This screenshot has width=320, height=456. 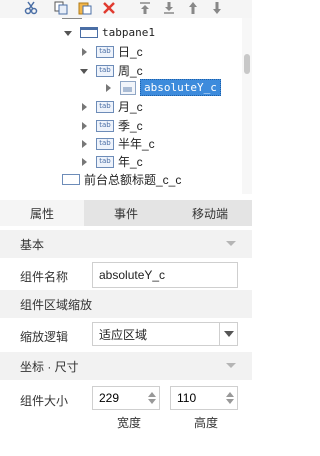 I want to click on section-title: 组件区域缩放, so click(x=56, y=304).